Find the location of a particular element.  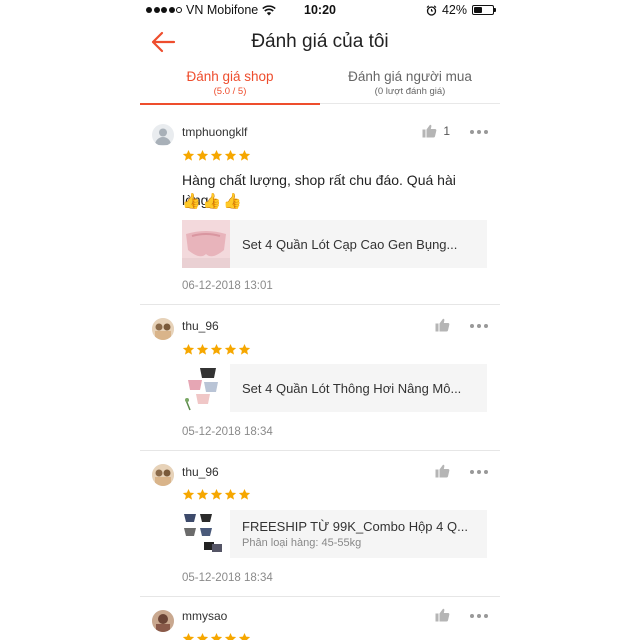

reviewer-name: tmphuongklf is located at coordinates (215, 132).